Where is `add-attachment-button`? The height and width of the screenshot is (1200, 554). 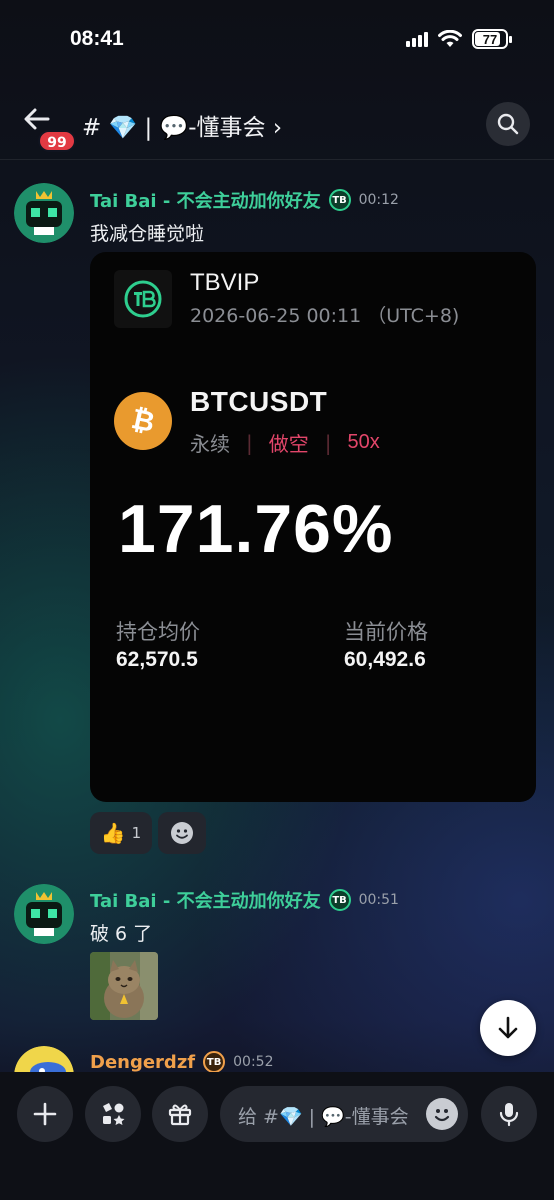 add-attachment-button is located at coordinates (45, 1114).